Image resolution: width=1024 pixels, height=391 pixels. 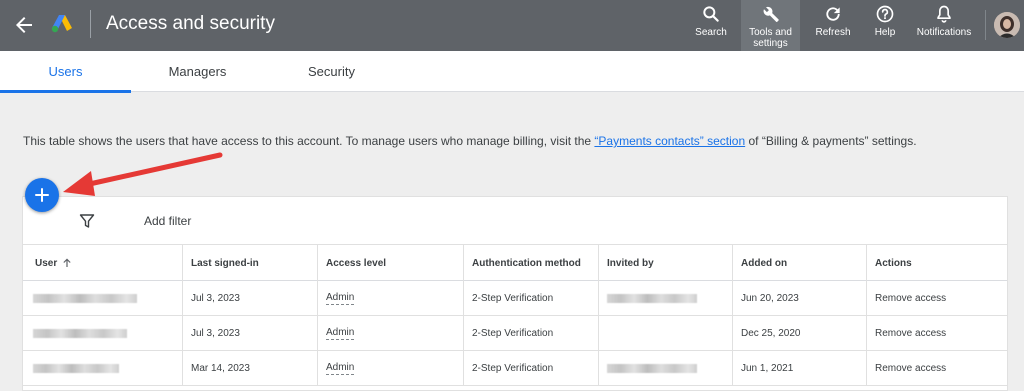 I want to click on payments-contacts-link: “Payments contacts” section, so click(x=669, y=141).